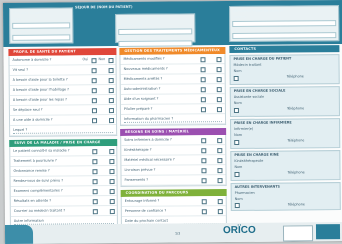  Describe the element at coordinates (141, 98) in the screenshot. I see `question-text: Aide d'un soignant ?` at that location.